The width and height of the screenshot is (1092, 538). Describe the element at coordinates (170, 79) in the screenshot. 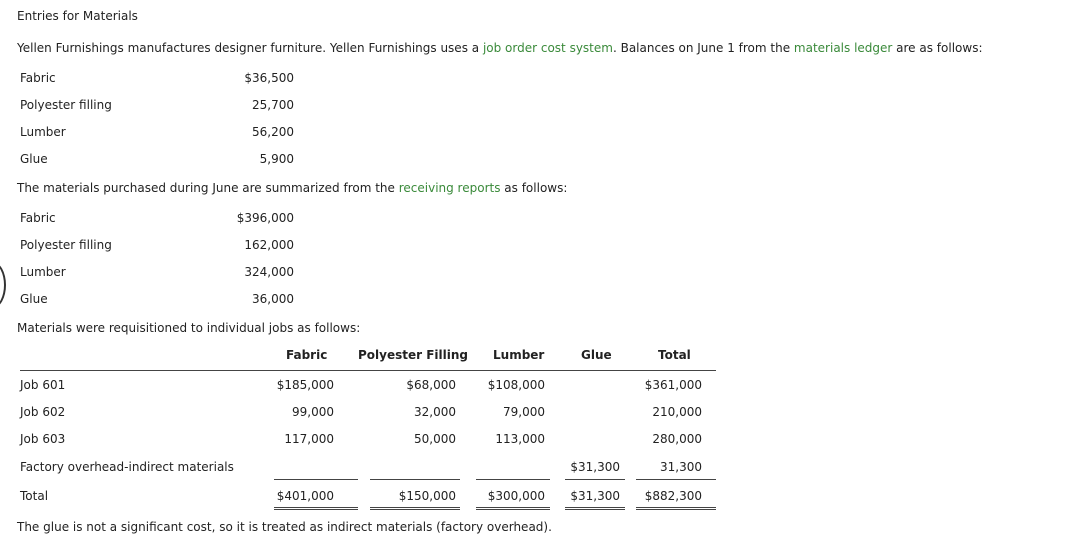

I see `balance-row: Fabric $36,500` at that location.